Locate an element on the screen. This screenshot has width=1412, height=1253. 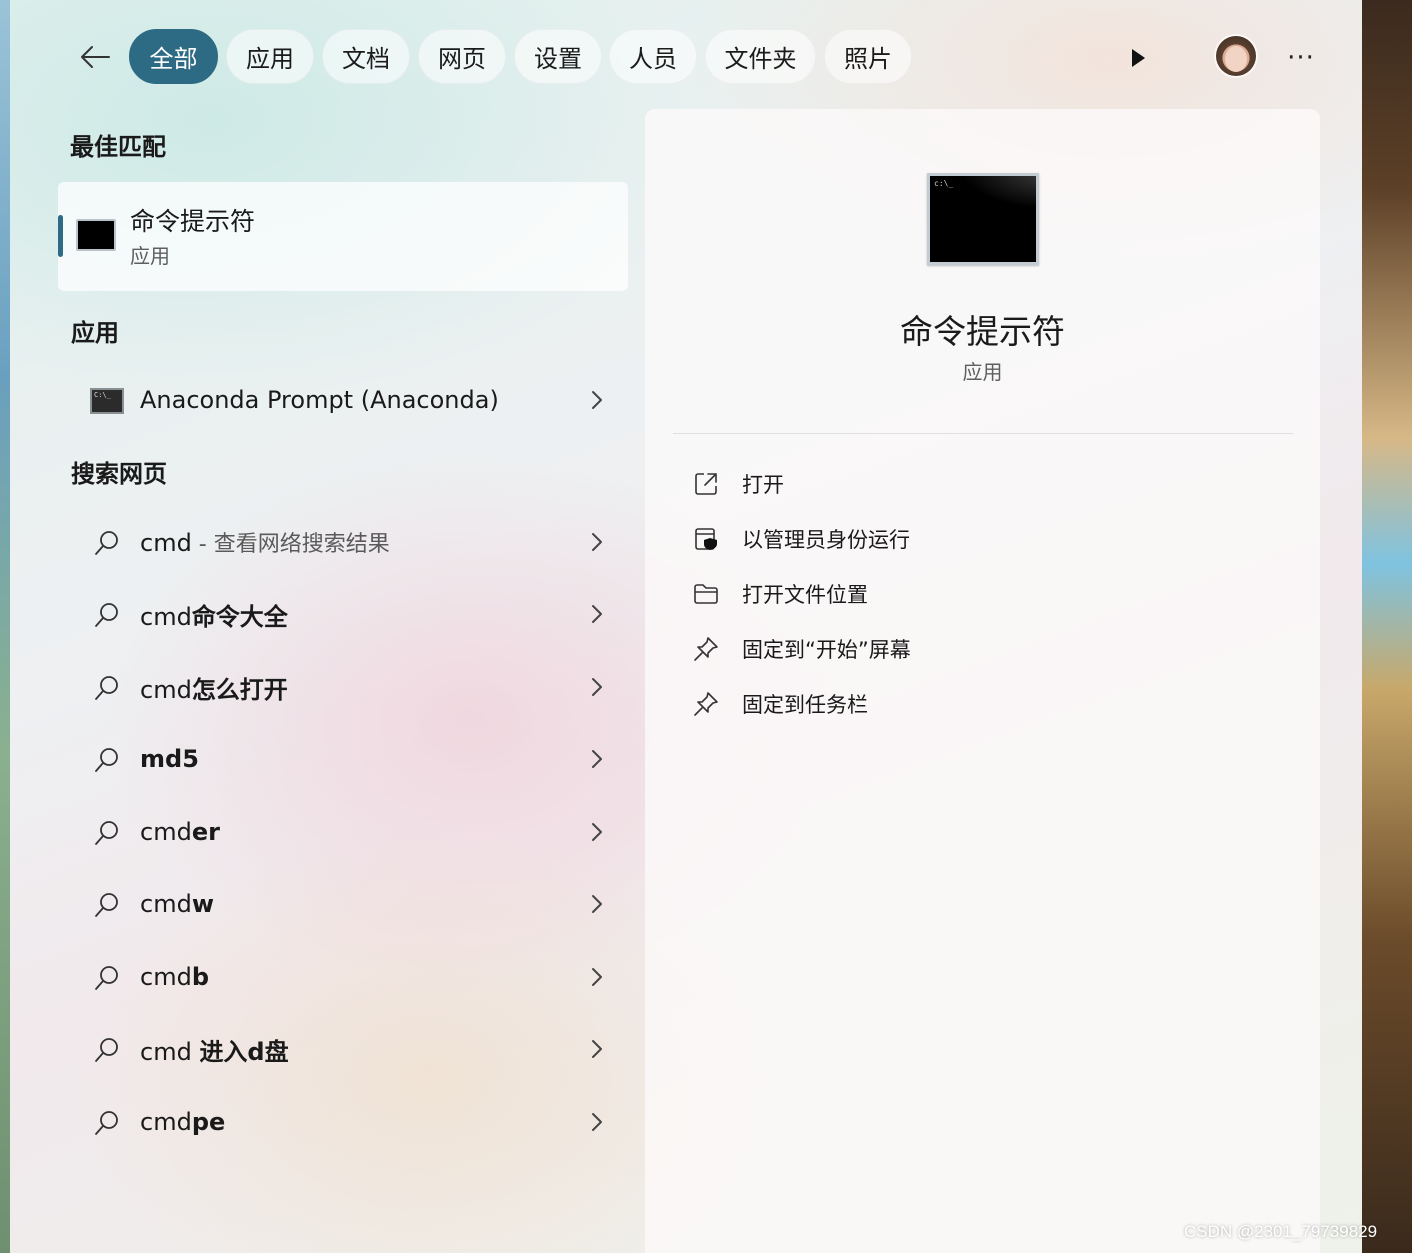
tab-documents: 文档 is located at coordinates (366, 56).